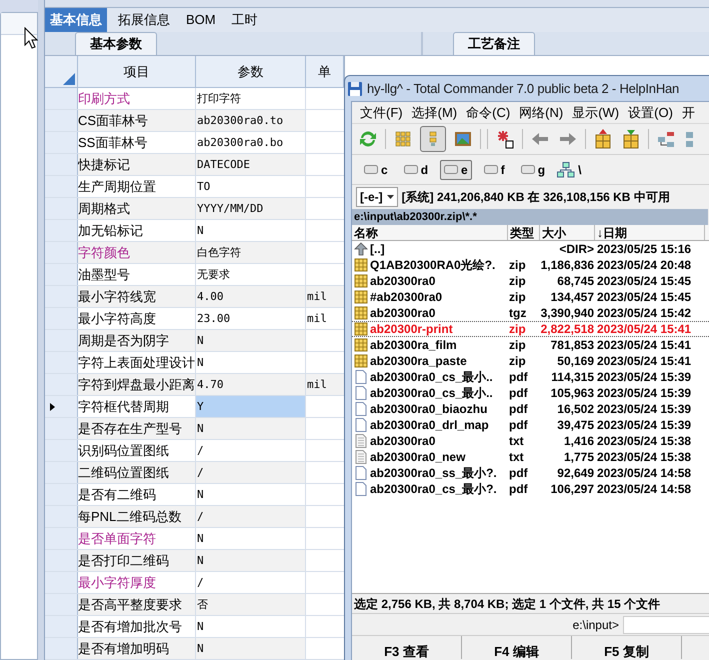  Describe the element at coordinates (572, 345) in the screenshot. I see `file-size: 781,853` at that location.